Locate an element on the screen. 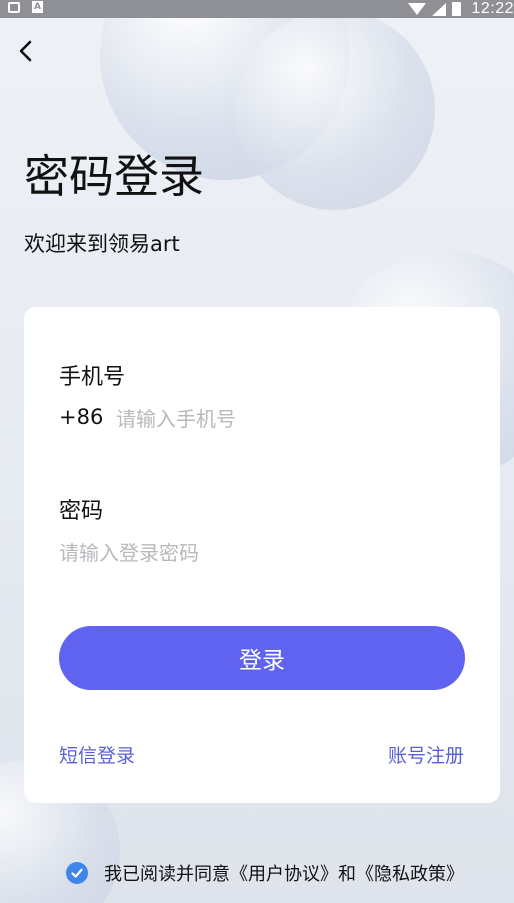 This screenshot has width=514, height=903. grid-icon is located at coordinates (14, 7).